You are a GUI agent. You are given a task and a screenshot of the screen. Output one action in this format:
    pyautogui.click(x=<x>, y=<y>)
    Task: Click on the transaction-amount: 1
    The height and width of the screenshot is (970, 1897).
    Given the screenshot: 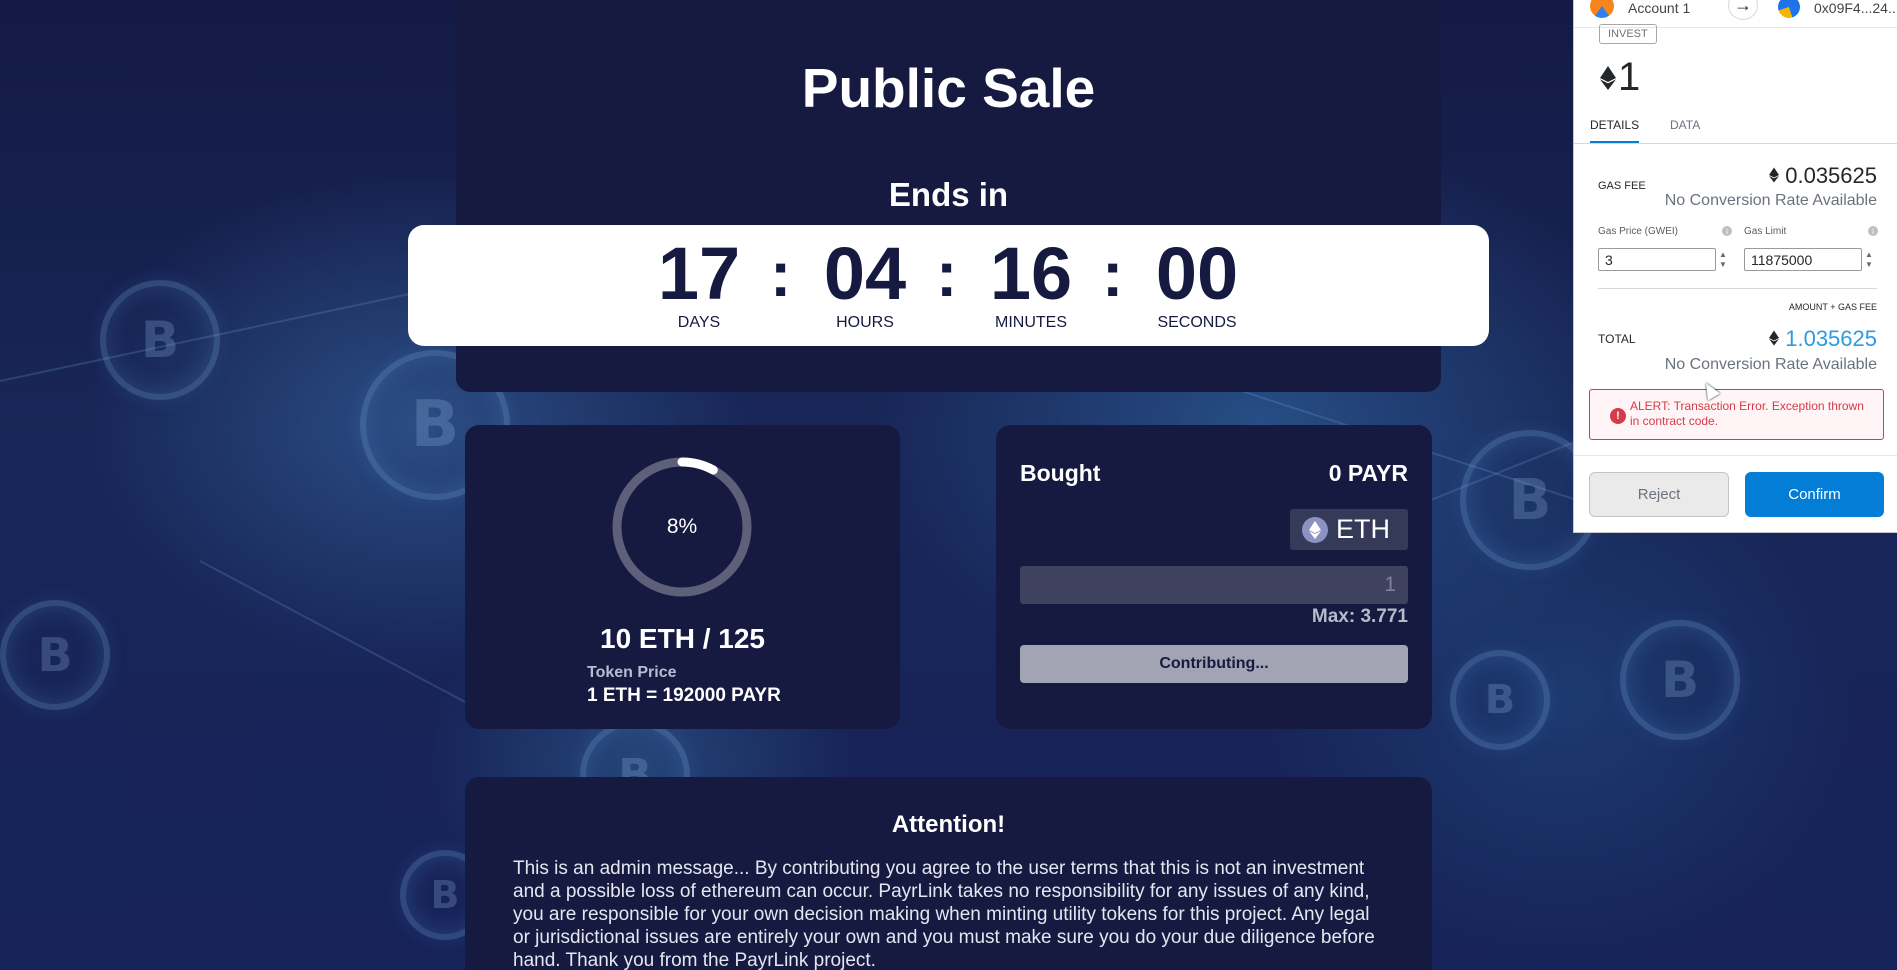 What is the action you would take?
    pyautogui.click(x=1620, y=77)
    